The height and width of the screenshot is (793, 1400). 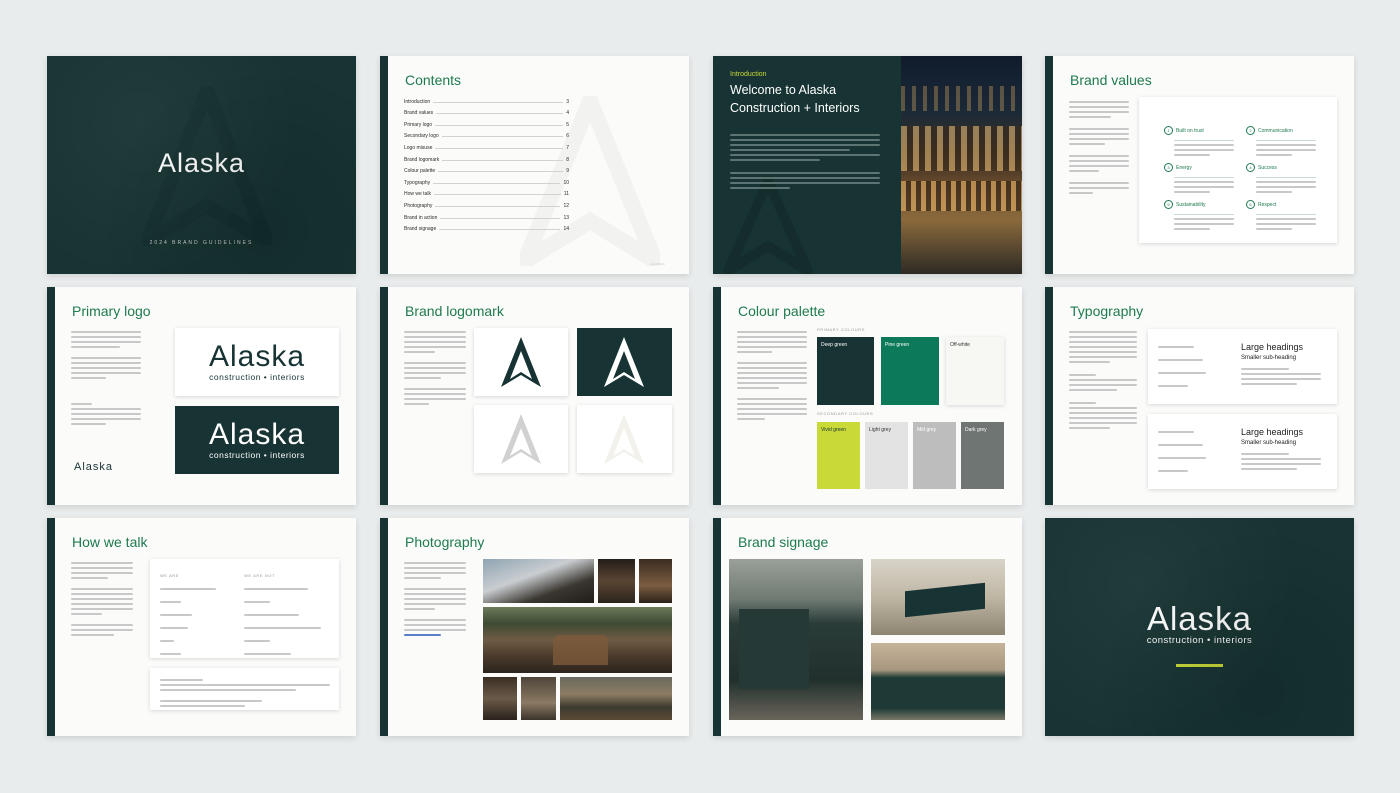 What do you see at coordinates (867, 627) in the screenshot?
I see `slide-brand-signage: Brand signage` at bounding box center [867, 627].